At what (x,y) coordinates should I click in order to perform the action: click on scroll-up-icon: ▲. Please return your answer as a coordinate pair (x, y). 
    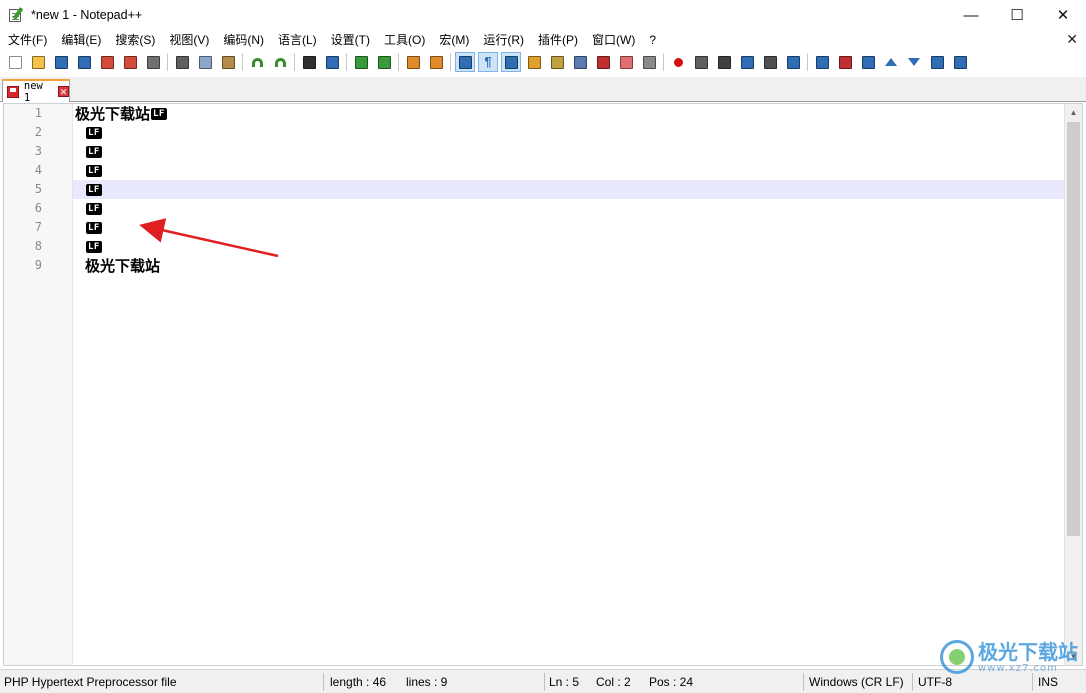
    Looking at the image, I should click on (1073, 112).